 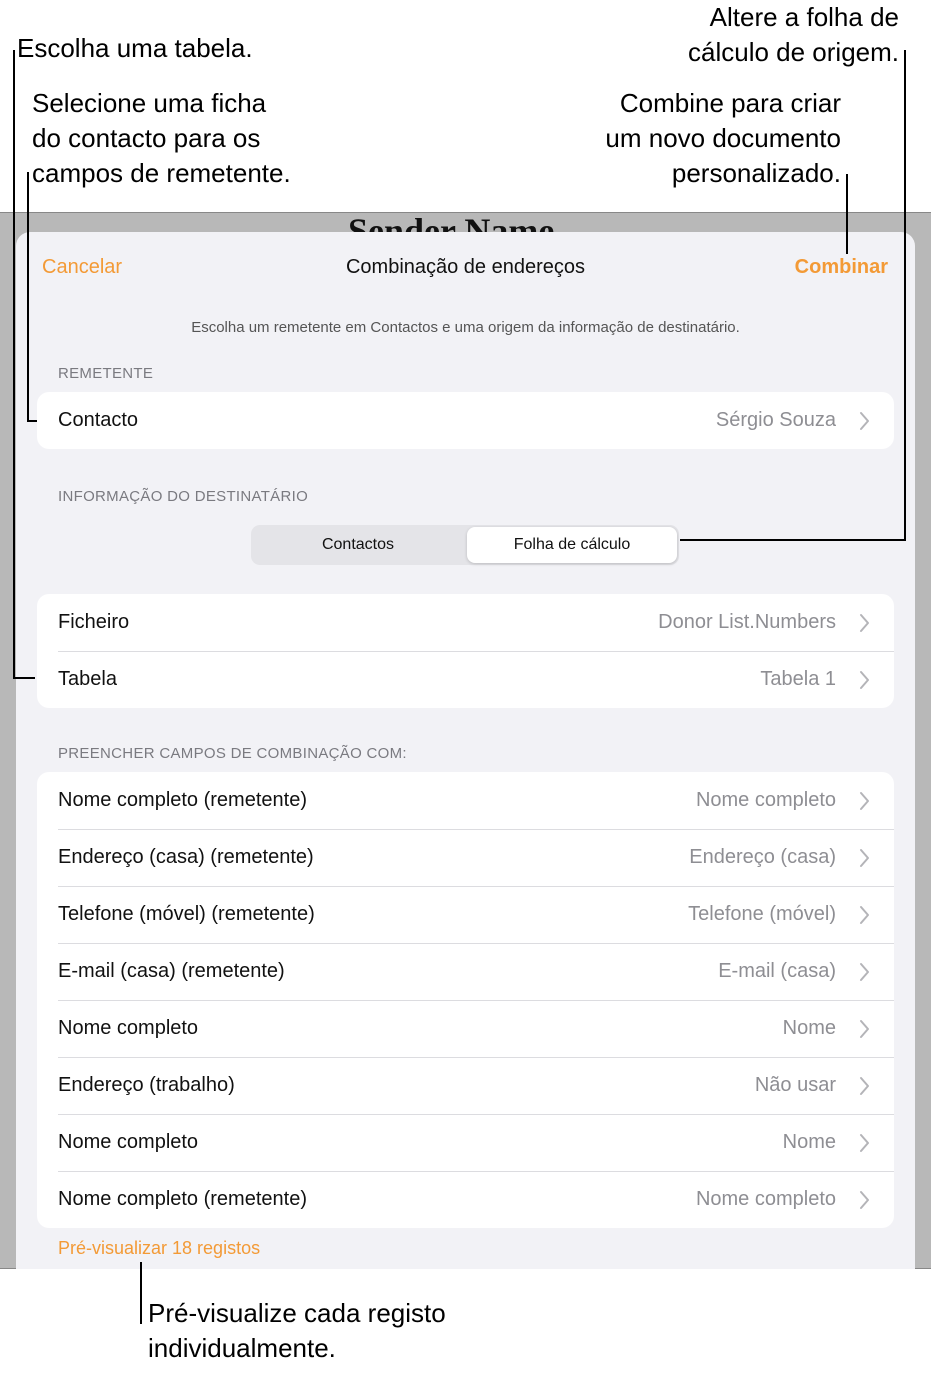 What do you see at coordinates (465, 1085) in the screenshot?
I see `merge-field-row: Endereço (trabalho) Não usar` at bounding box center [465, 1085].